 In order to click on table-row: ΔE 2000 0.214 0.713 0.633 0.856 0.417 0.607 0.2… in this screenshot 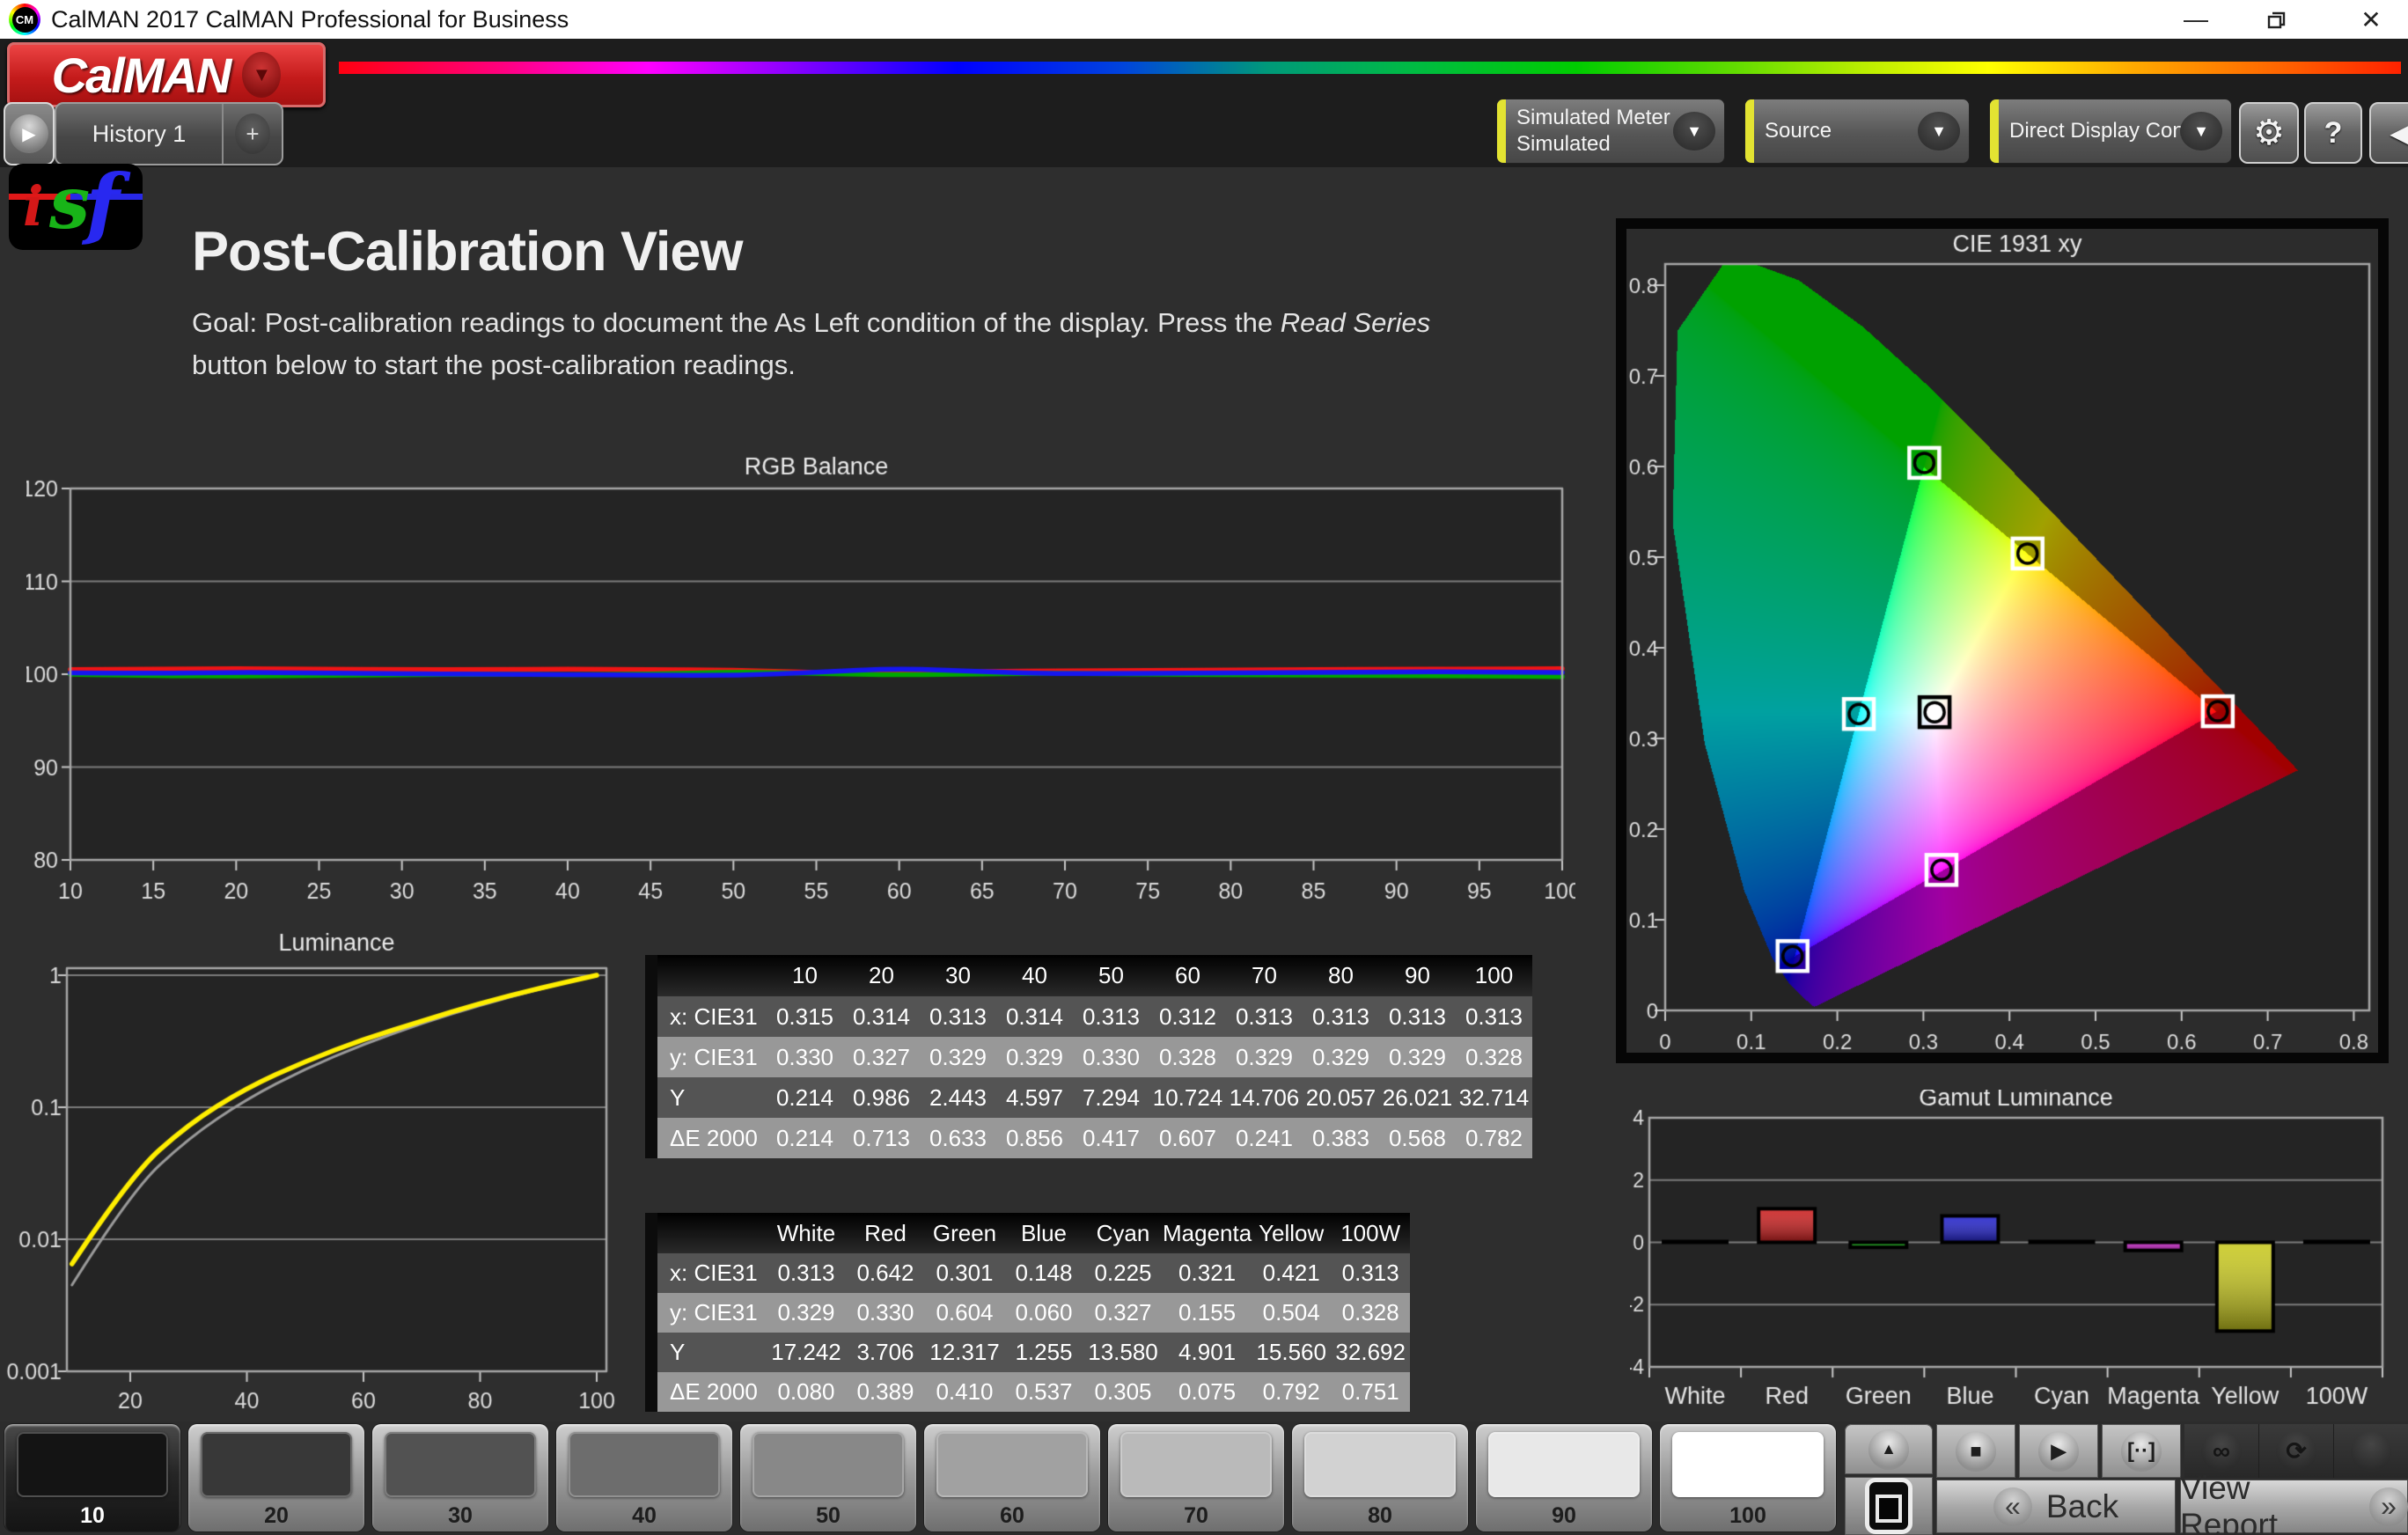, I will do `click(1094, 1138)`.